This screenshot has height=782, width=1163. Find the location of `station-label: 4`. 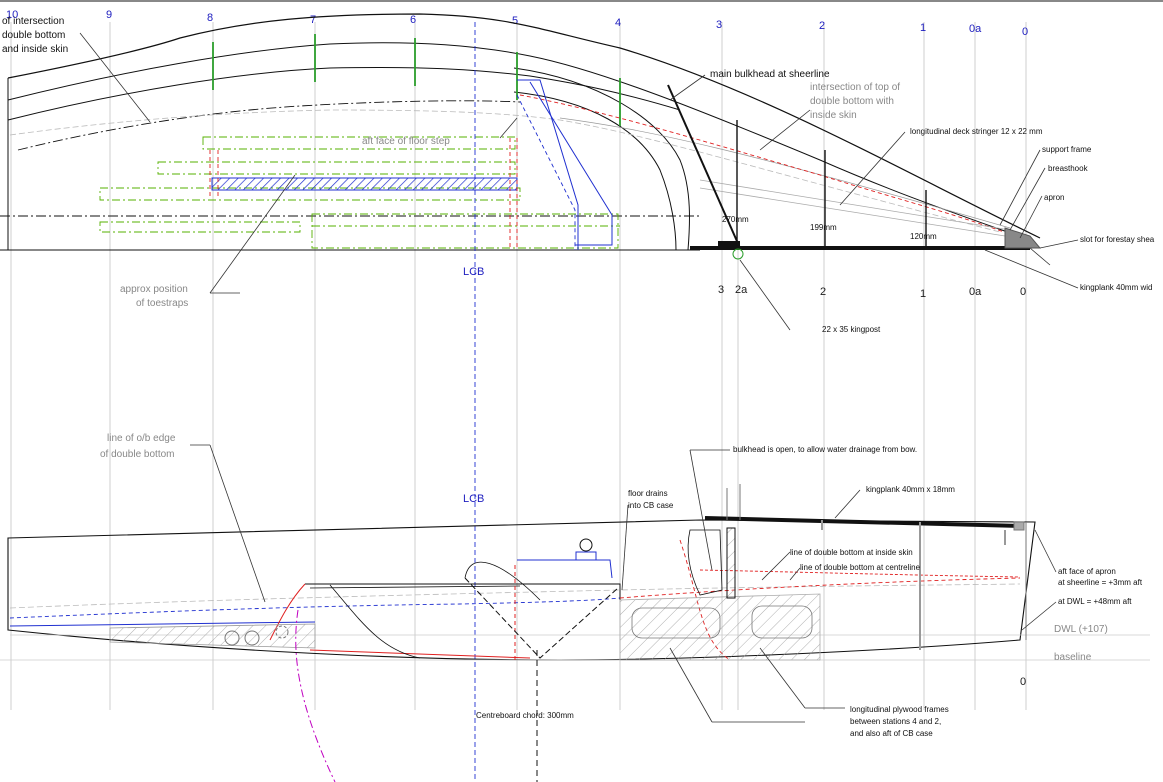

station-label: 4 is located at coordinates (618, 23).